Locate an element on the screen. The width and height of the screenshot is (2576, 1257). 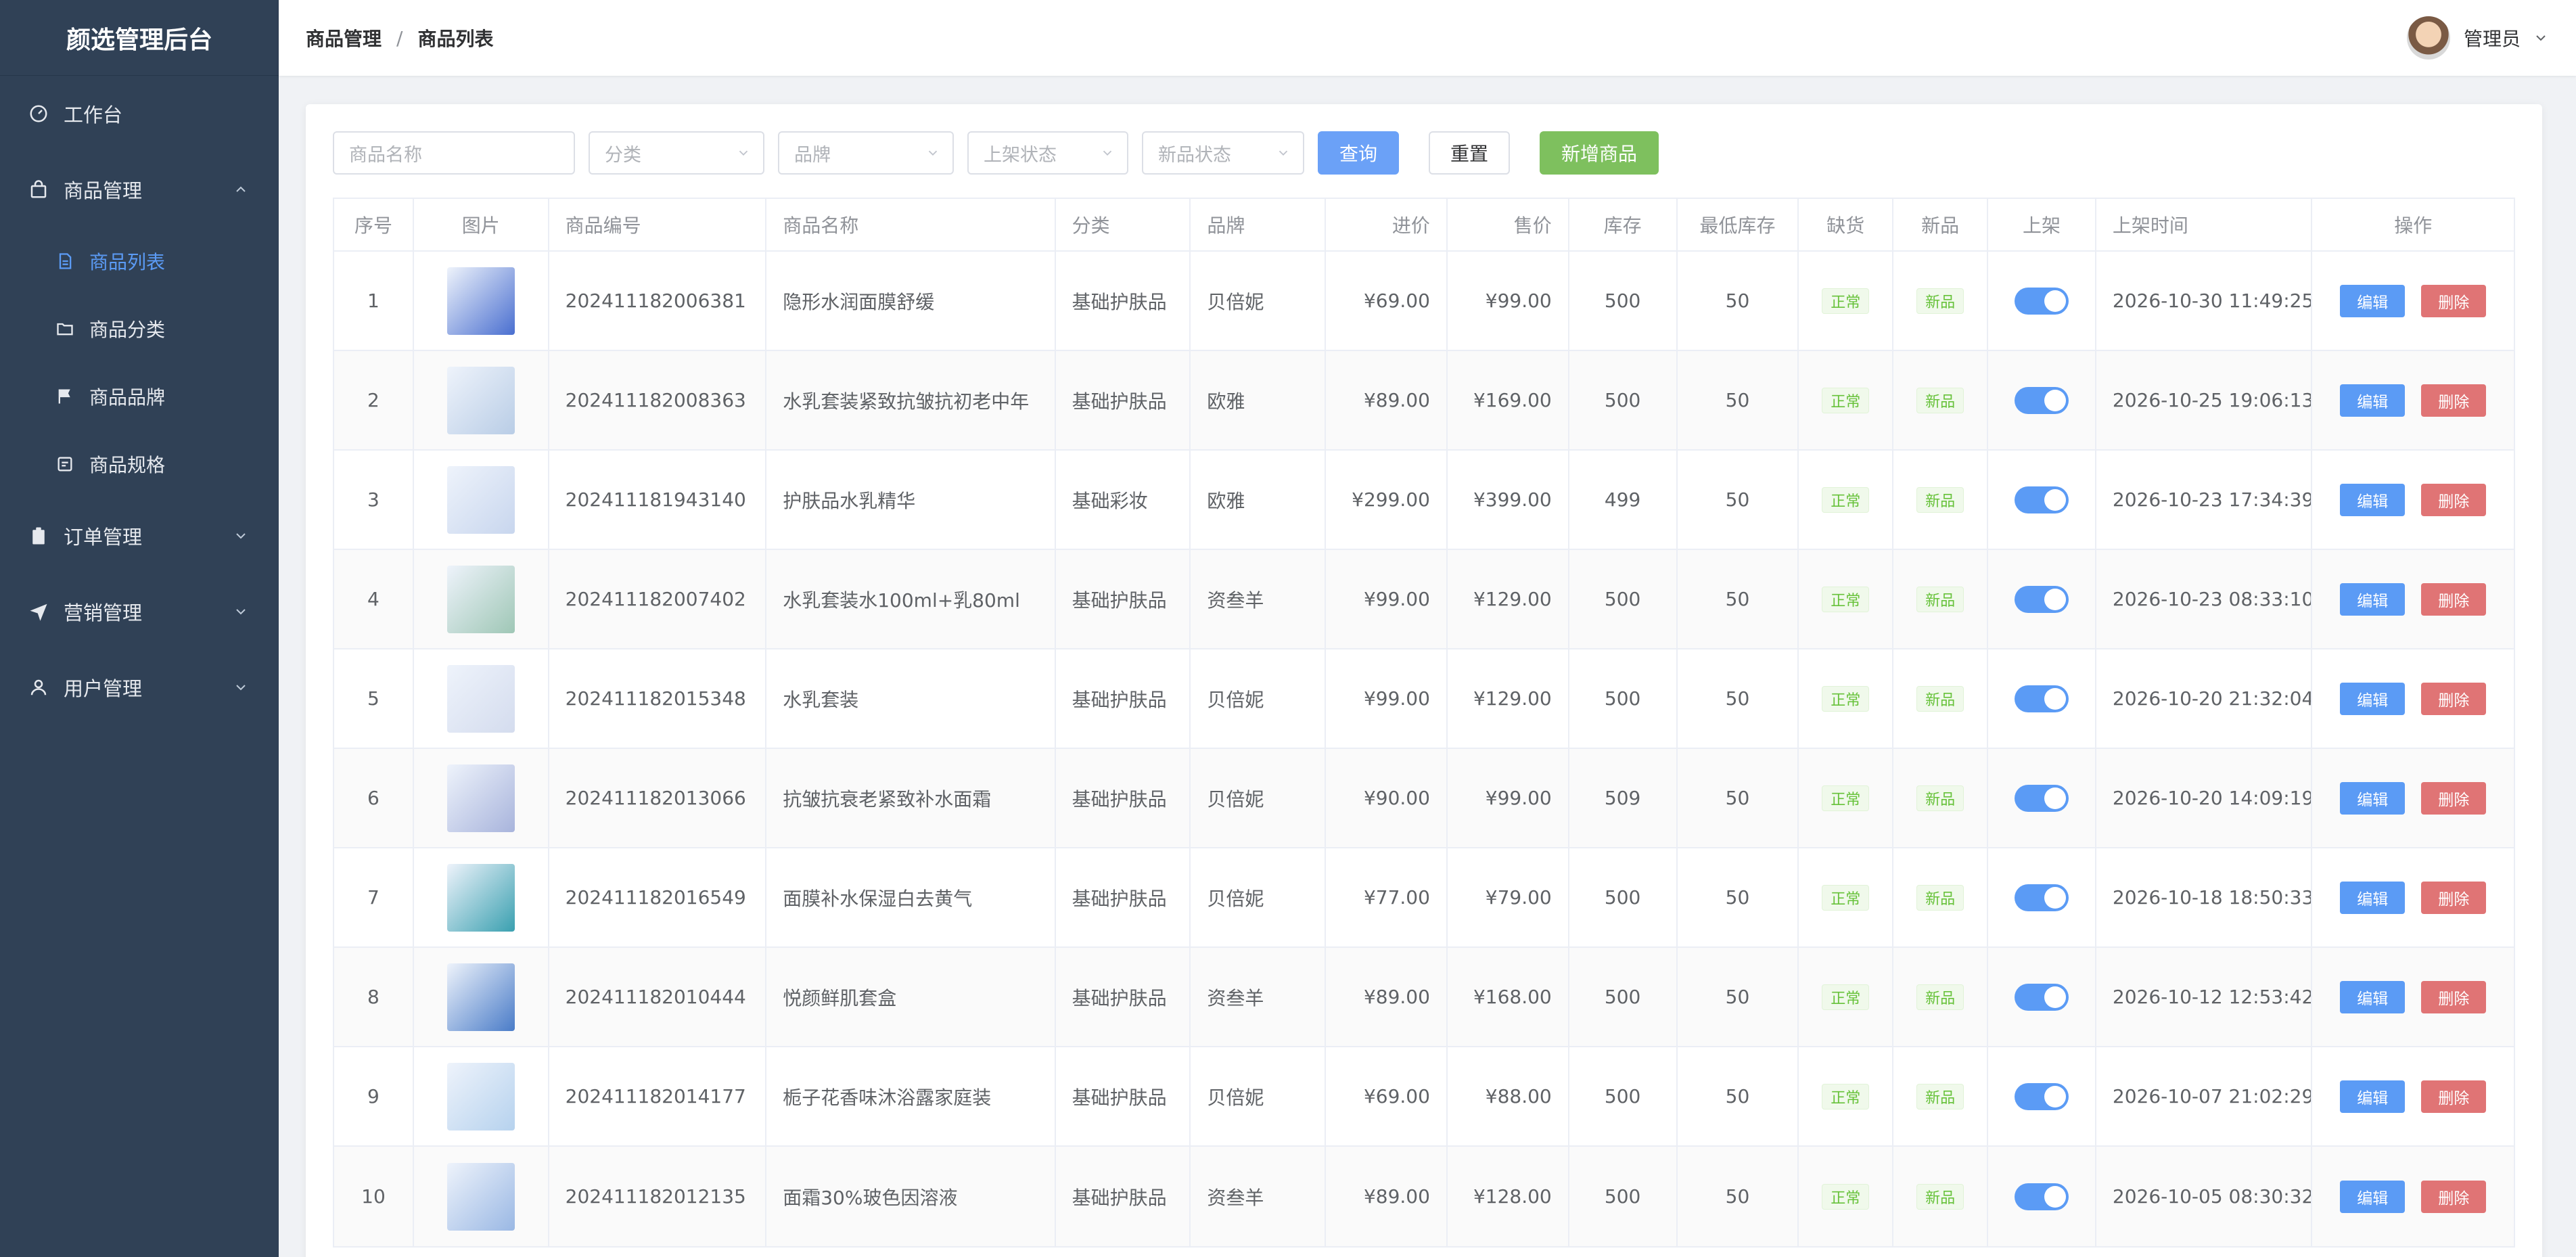
category-select: 分类 is located at coordinates (676, 153).